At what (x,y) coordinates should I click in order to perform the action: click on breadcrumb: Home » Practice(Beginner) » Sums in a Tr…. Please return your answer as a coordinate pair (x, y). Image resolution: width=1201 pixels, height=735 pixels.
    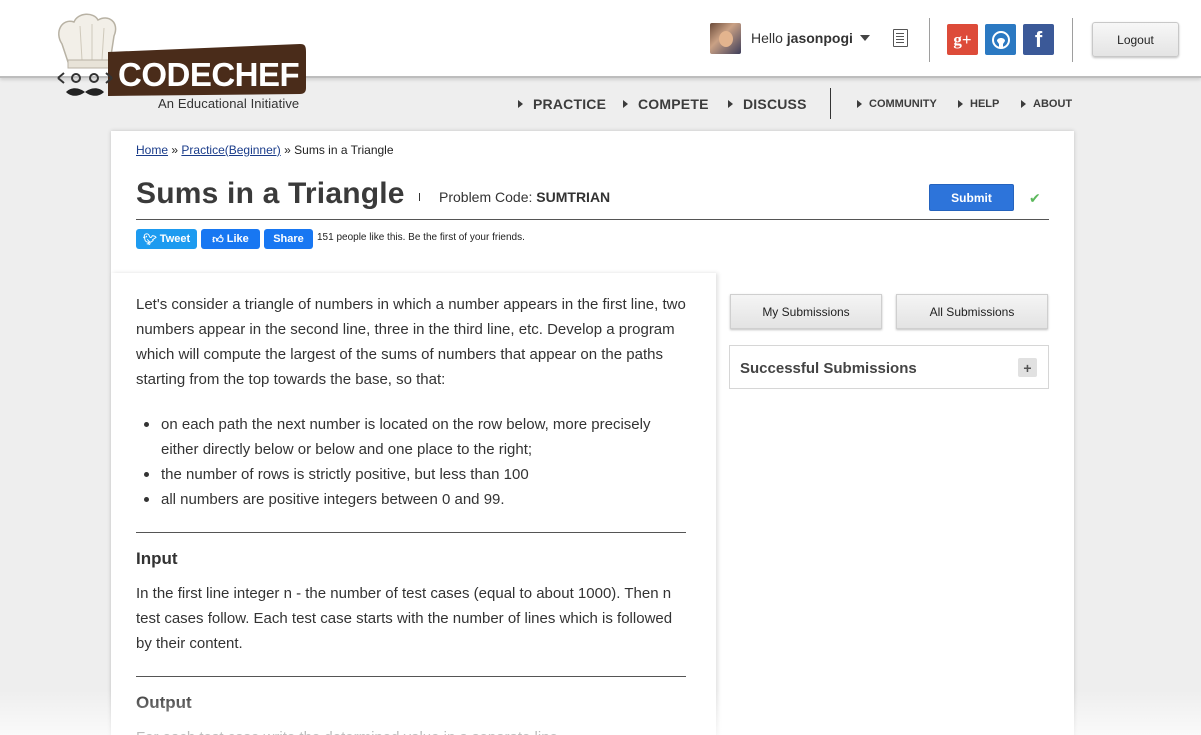
    Looking at the image, I should click on (265, 150).